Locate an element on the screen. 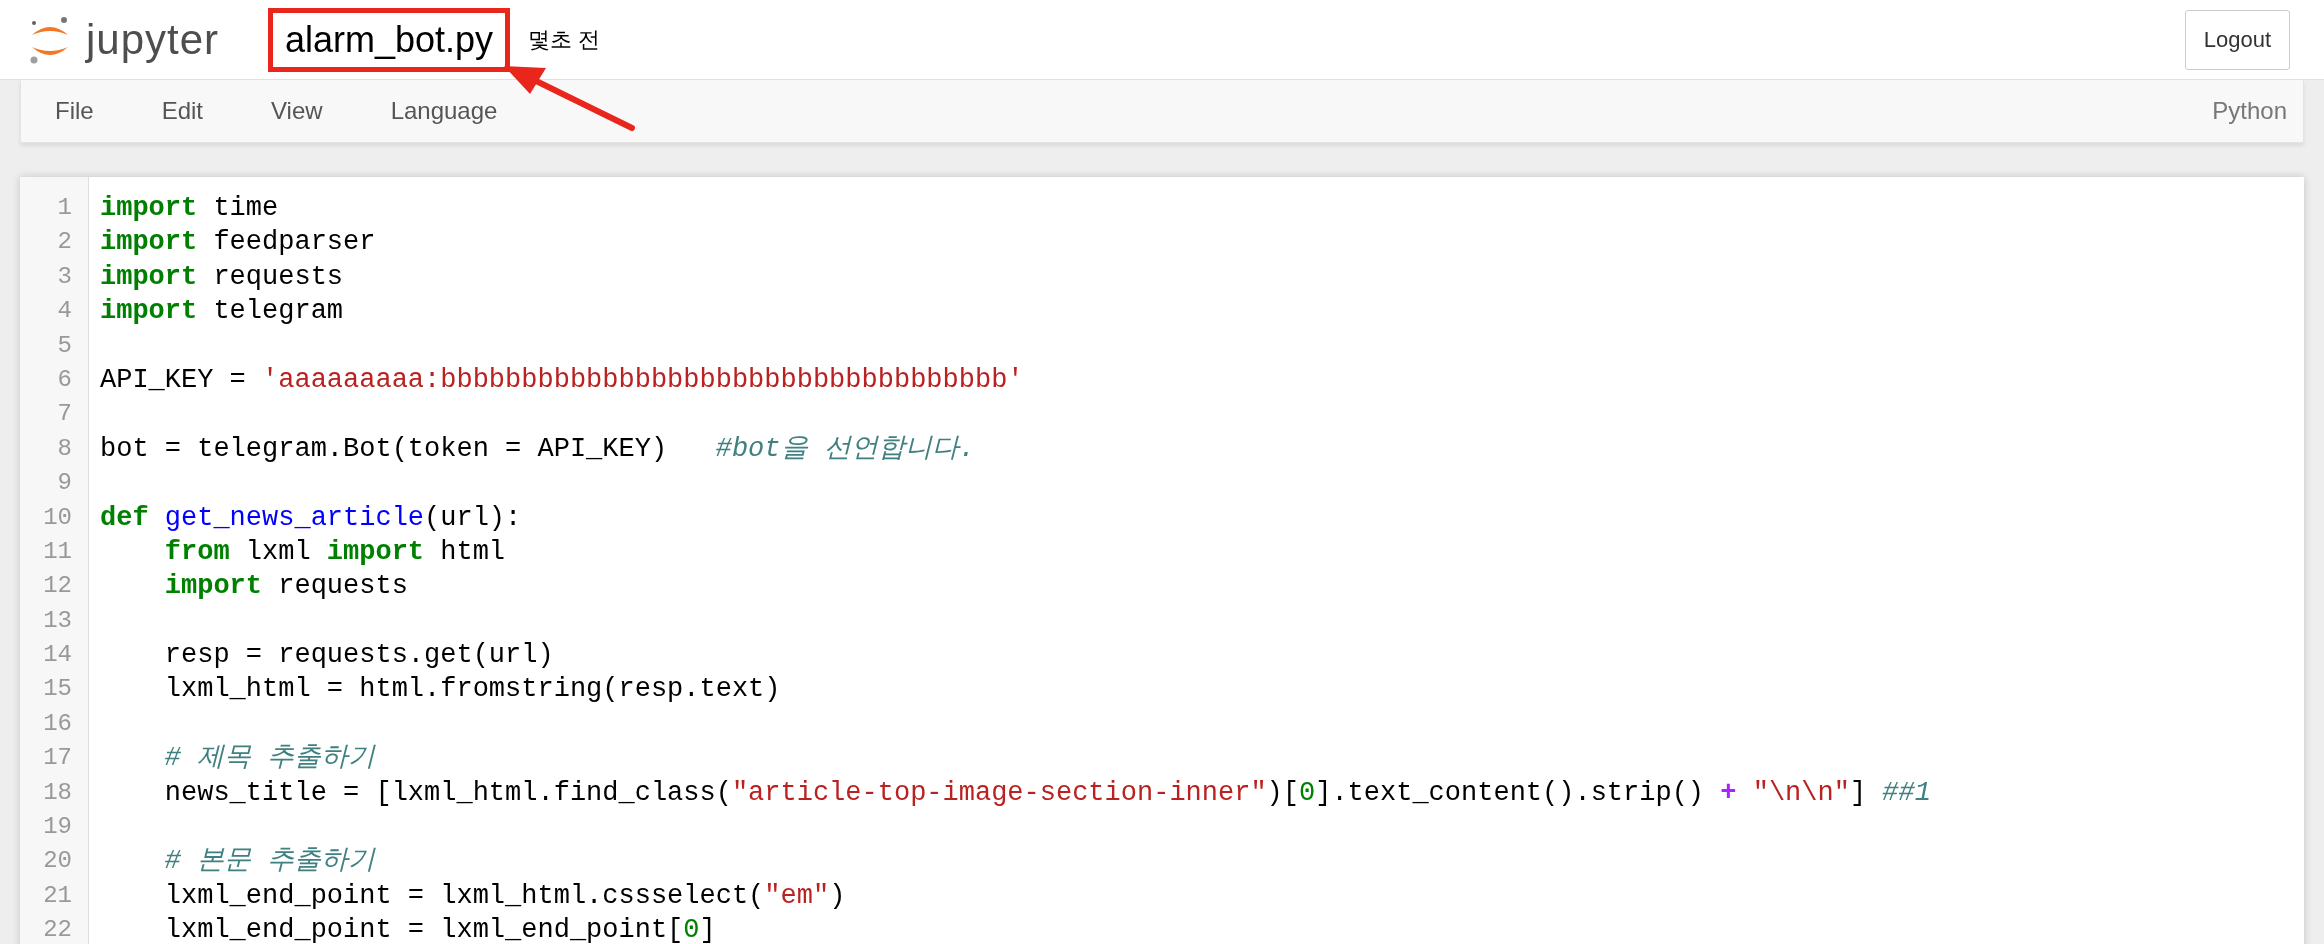 This screenshot has height=944, width=2324. code-line: from lxml import html is located at coordinates (334, 552).